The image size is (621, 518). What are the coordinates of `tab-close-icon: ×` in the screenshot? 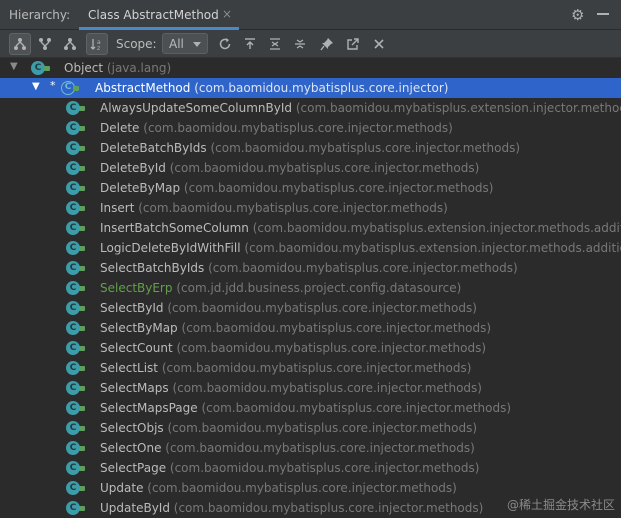 It's located at (227, 14).